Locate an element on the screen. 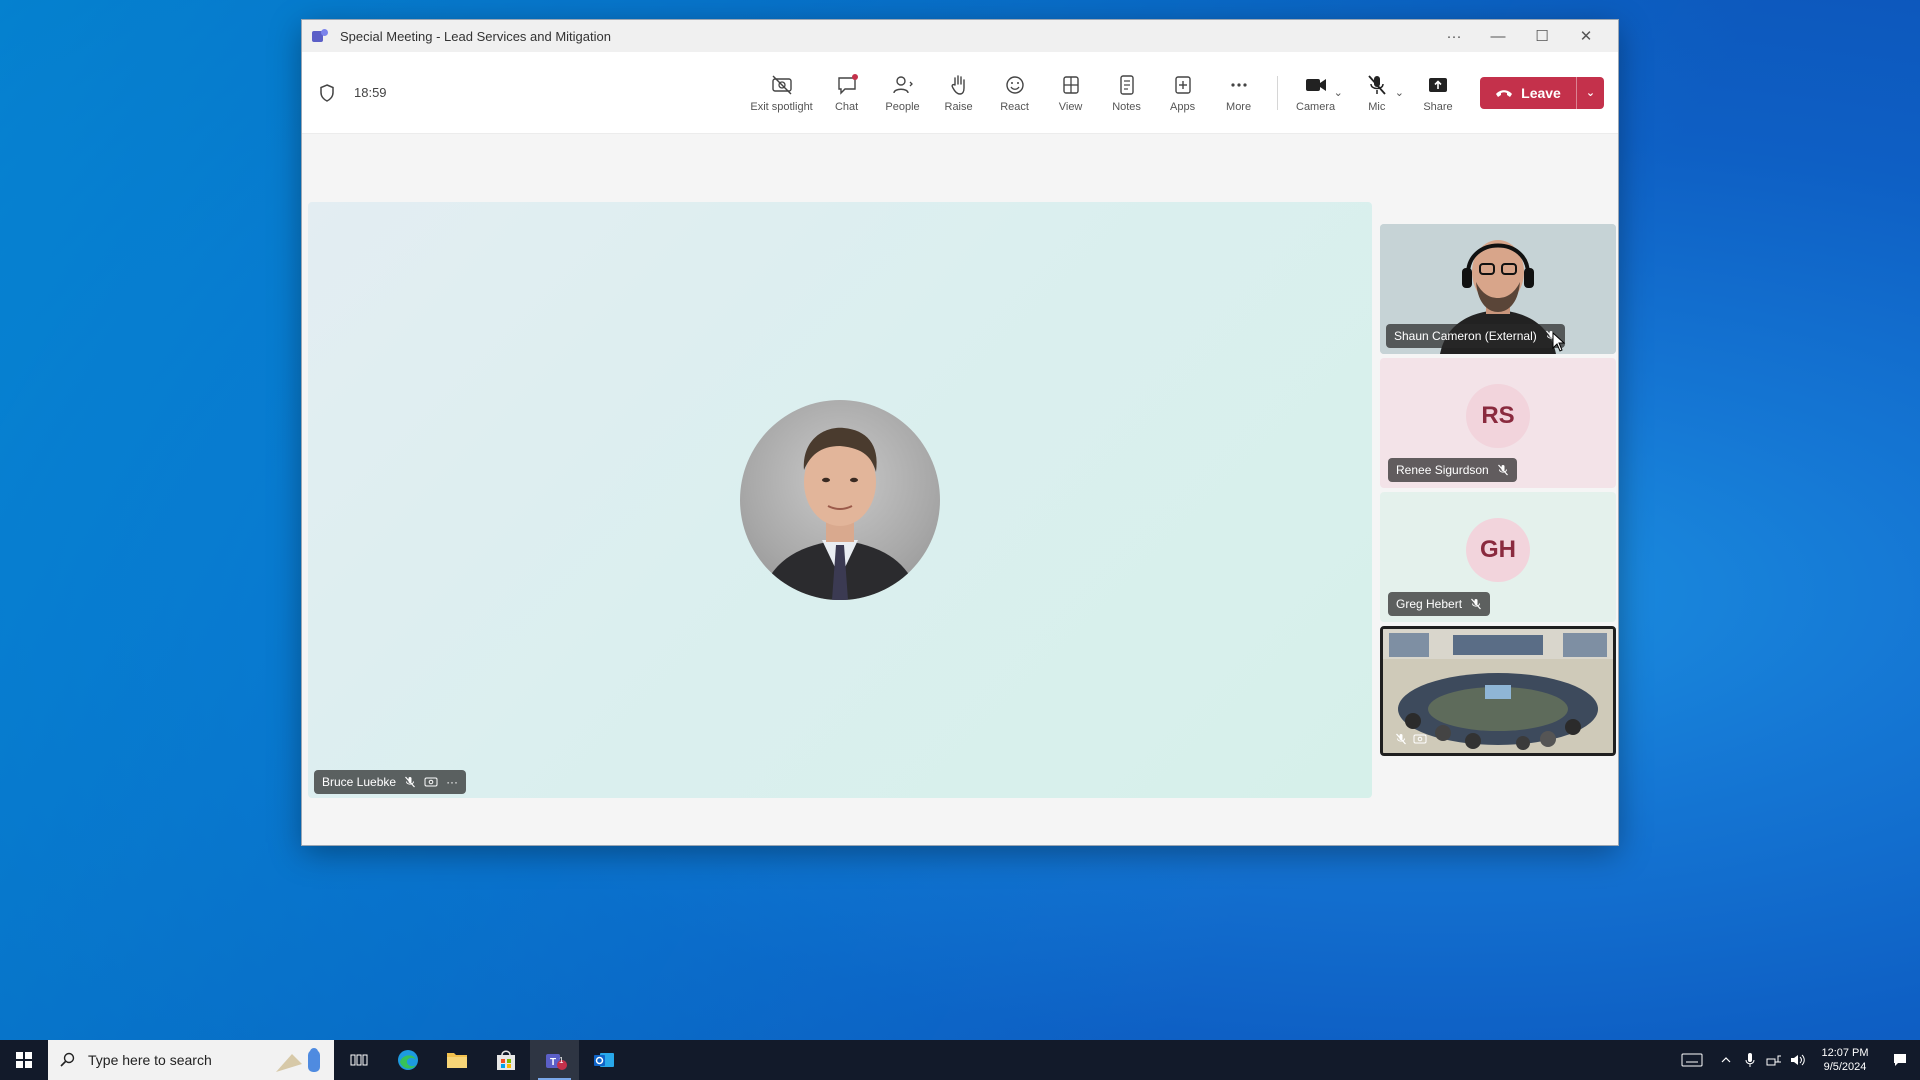 The height and width of the screenshot is (1080, 1920). taskbar-search-box: Type here to search is located at coordinates (191, 1060).